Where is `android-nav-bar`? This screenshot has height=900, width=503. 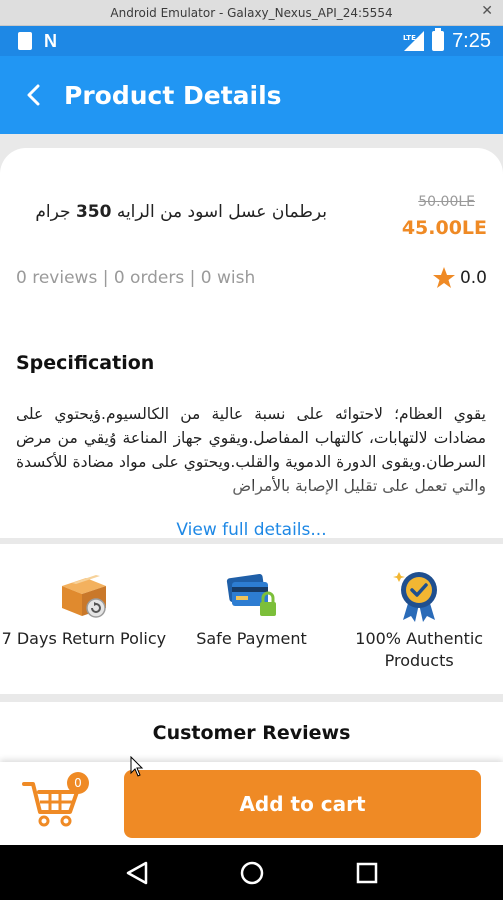
android-nav-bar is located at coordinates (251, 872).